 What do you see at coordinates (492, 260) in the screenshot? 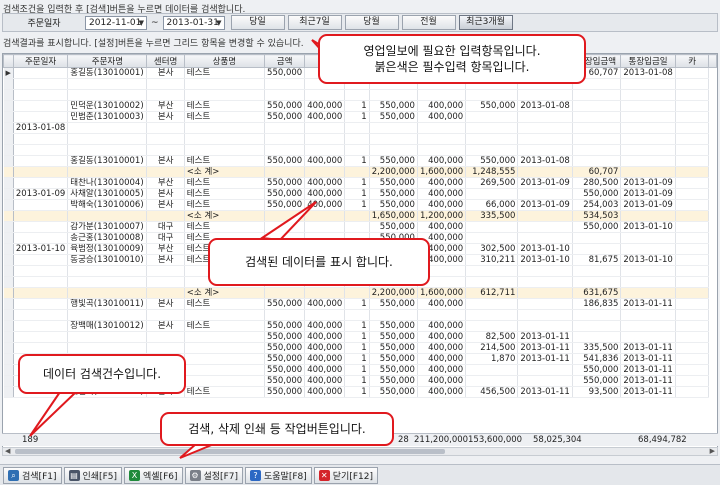
I see `cell-c10: 310,211` at bounding box center [492, 260].